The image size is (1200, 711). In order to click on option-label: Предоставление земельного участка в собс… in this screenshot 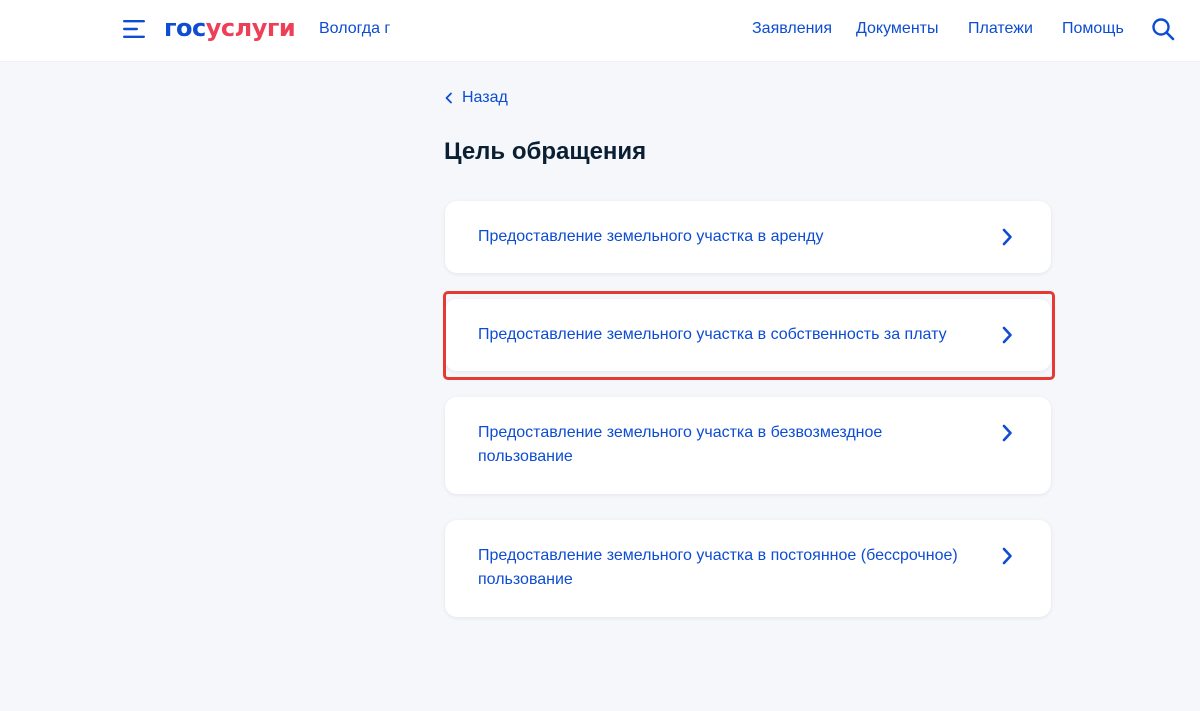, I will do `click(712, 334)`.